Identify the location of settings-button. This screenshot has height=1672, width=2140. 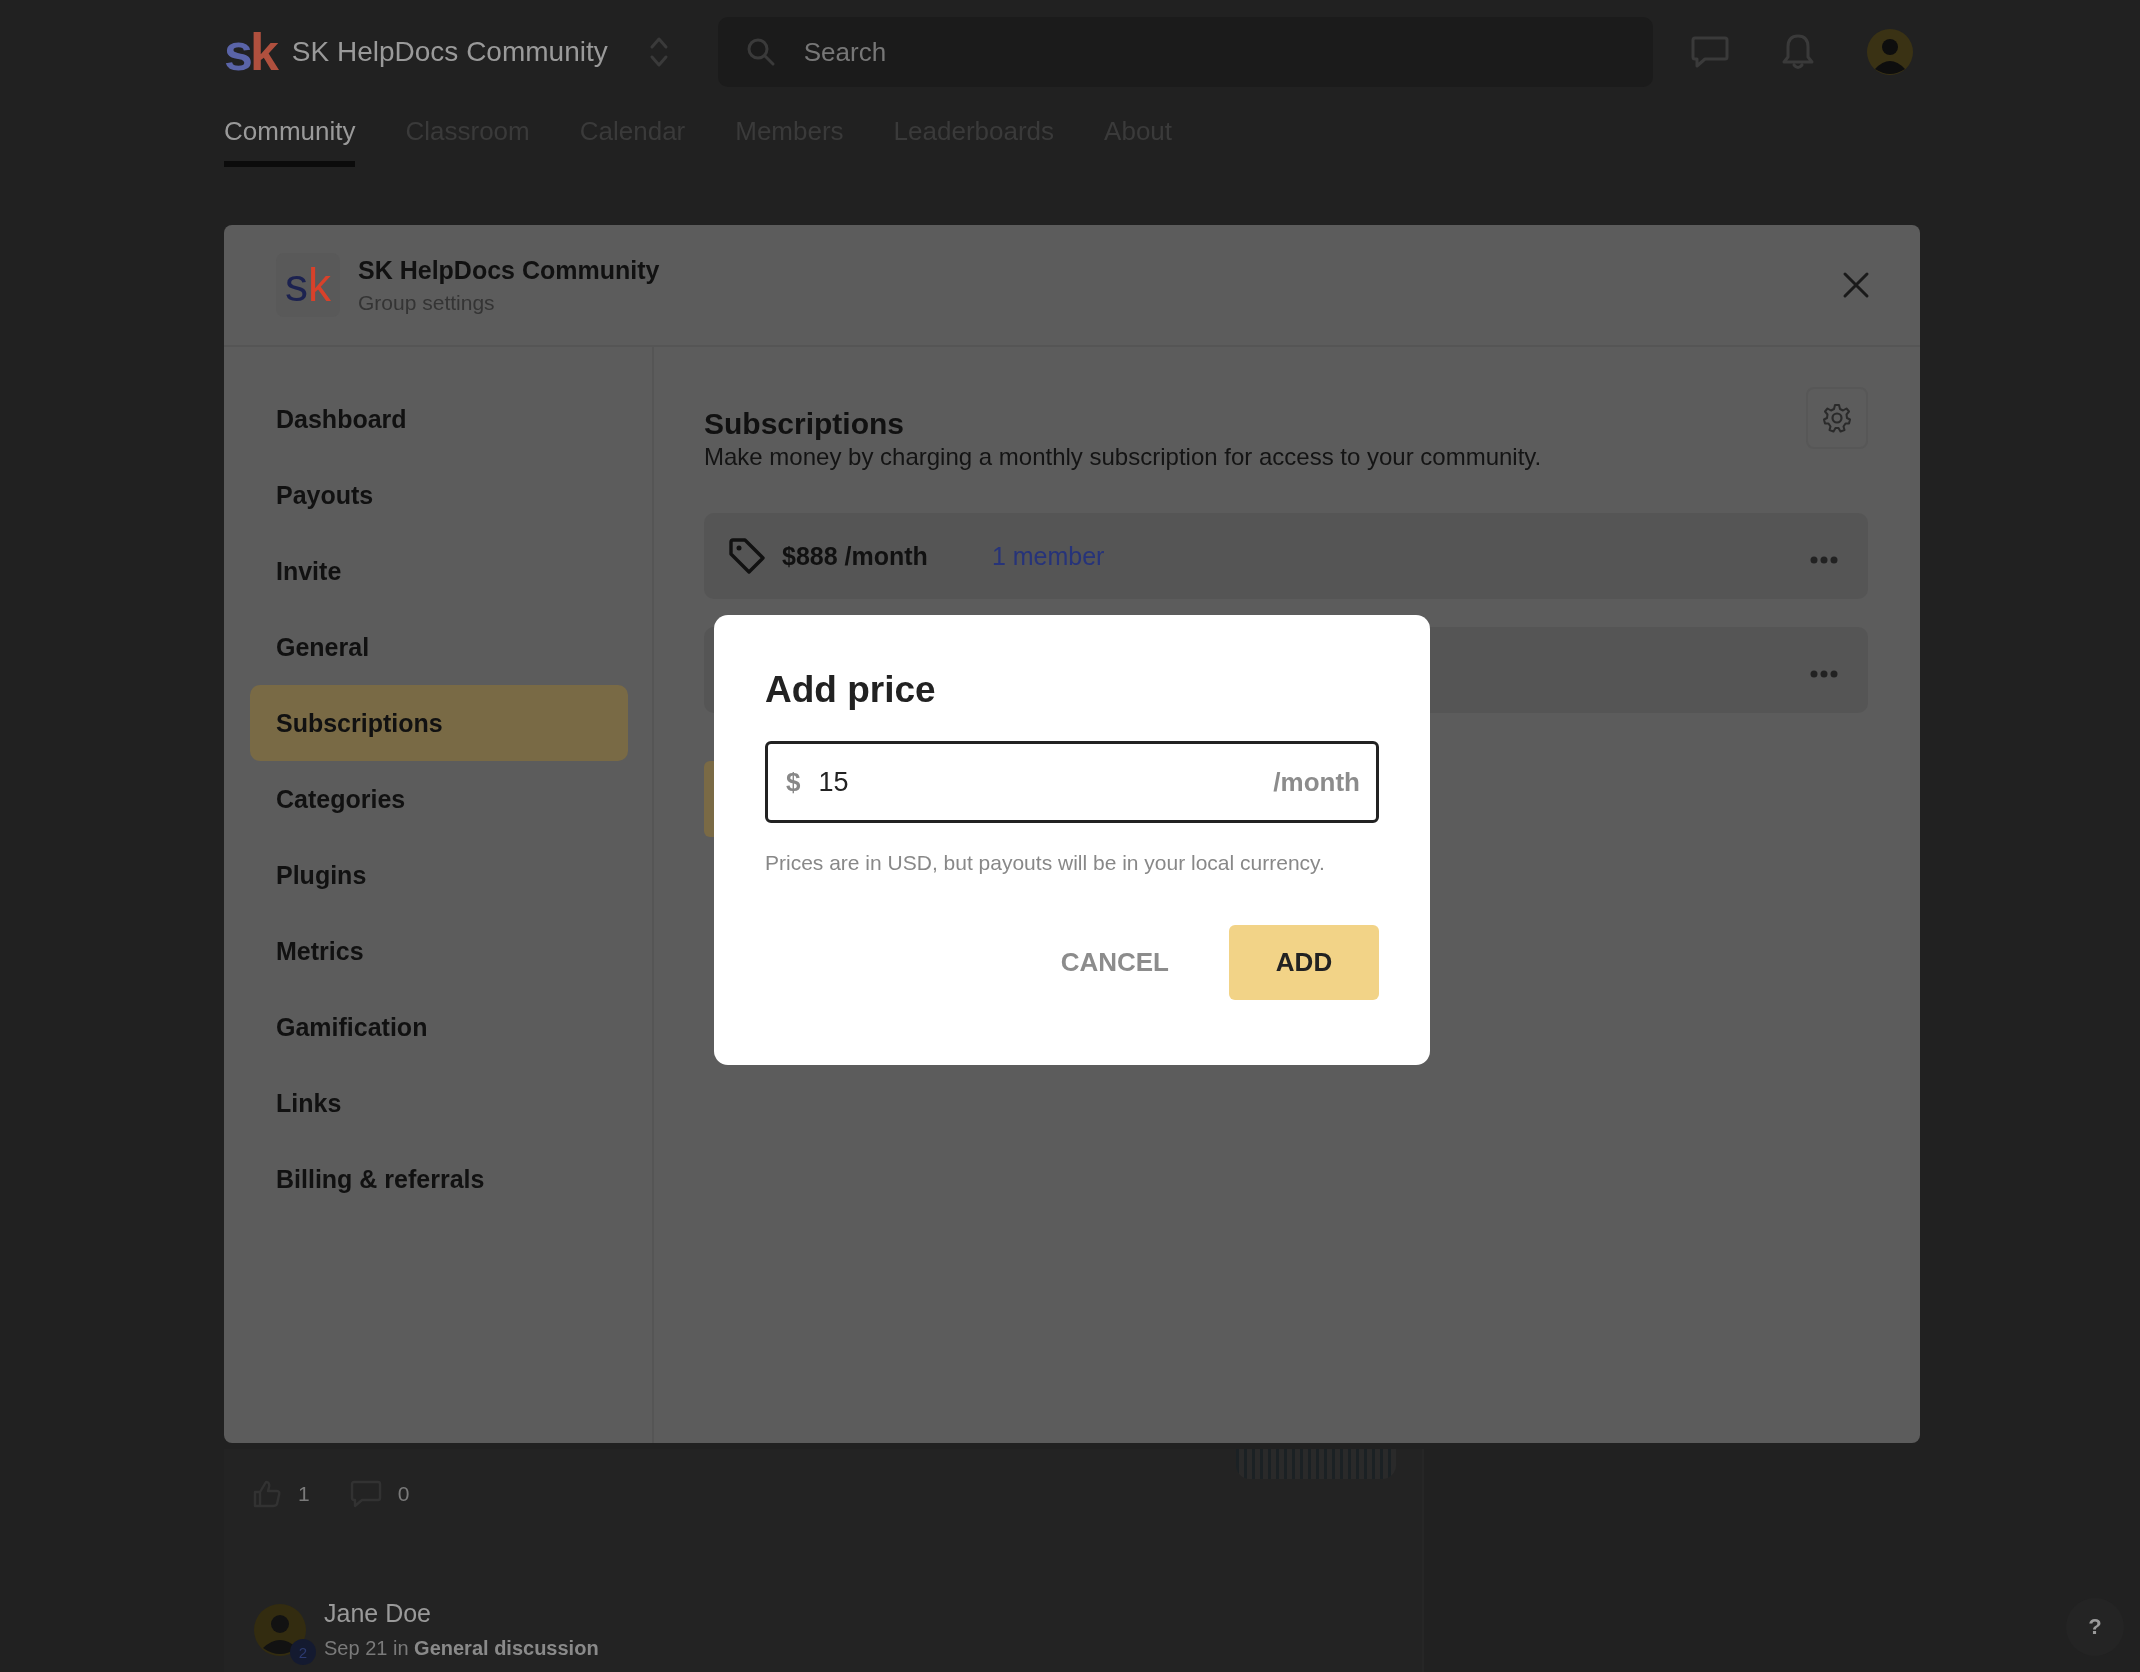
(1837, 418).